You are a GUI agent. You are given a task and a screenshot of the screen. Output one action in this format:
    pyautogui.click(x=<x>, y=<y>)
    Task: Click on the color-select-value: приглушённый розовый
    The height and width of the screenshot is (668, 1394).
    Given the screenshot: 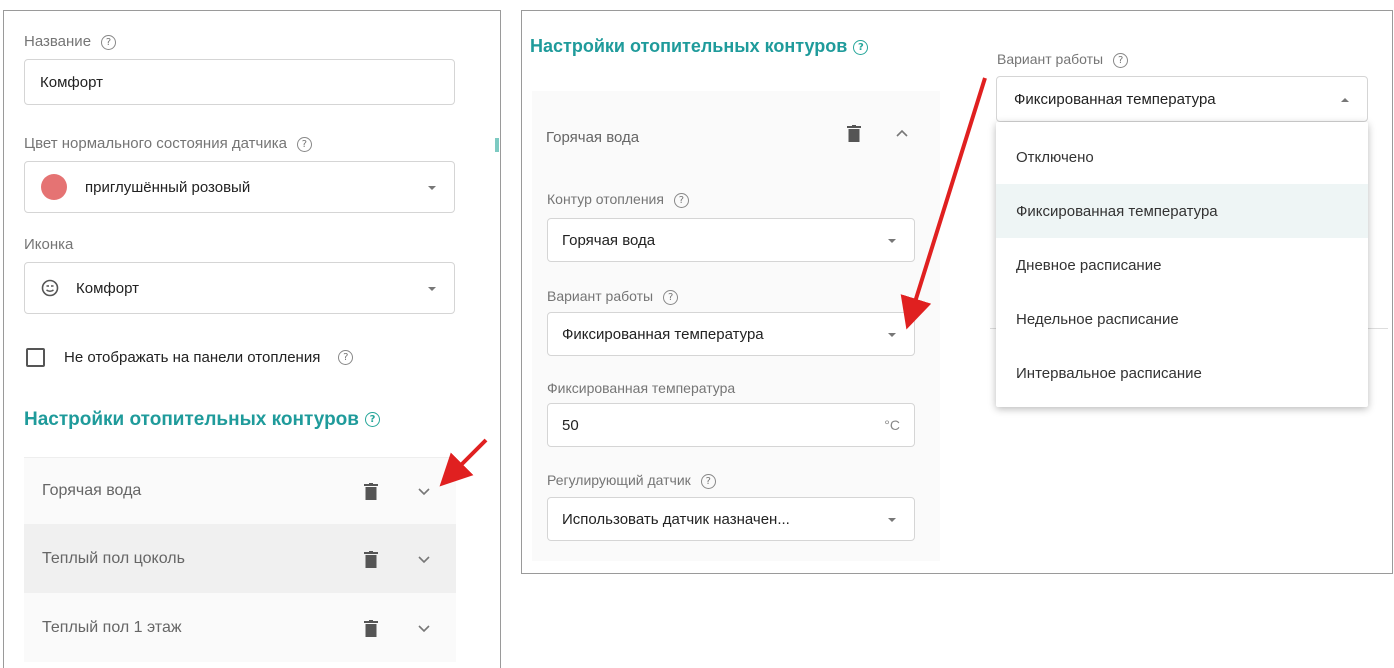 What is the action you would take?
    pyautogui.click(x=168, y=187)
    